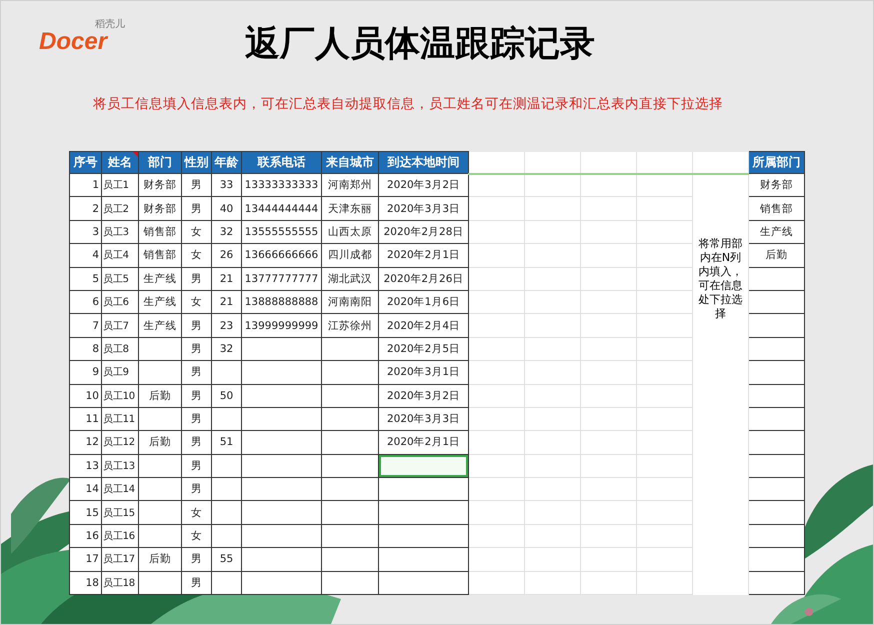  Describe the element at coordinates (86, 208) in the screenshot. I see `row-number: 2` at that location.